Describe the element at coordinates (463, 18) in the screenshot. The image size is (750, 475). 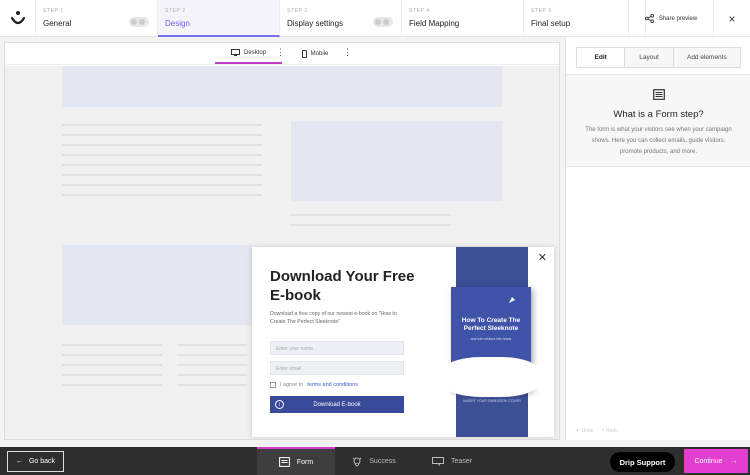
I see `step-field-mapping: STEP 4 Field Mapping` at that location.